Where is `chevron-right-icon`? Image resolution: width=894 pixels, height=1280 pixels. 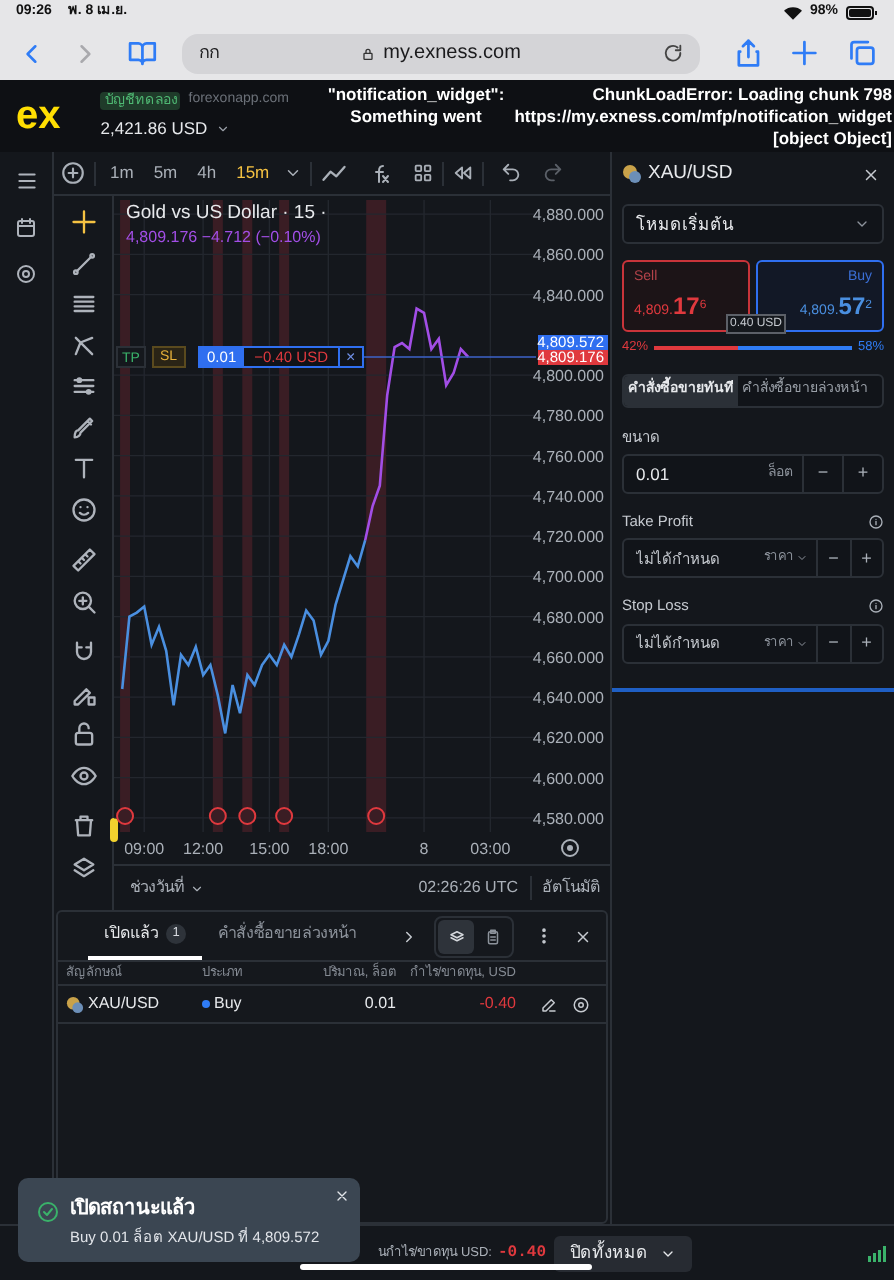 chevron-right-icon is located at coordinates (409, 936).